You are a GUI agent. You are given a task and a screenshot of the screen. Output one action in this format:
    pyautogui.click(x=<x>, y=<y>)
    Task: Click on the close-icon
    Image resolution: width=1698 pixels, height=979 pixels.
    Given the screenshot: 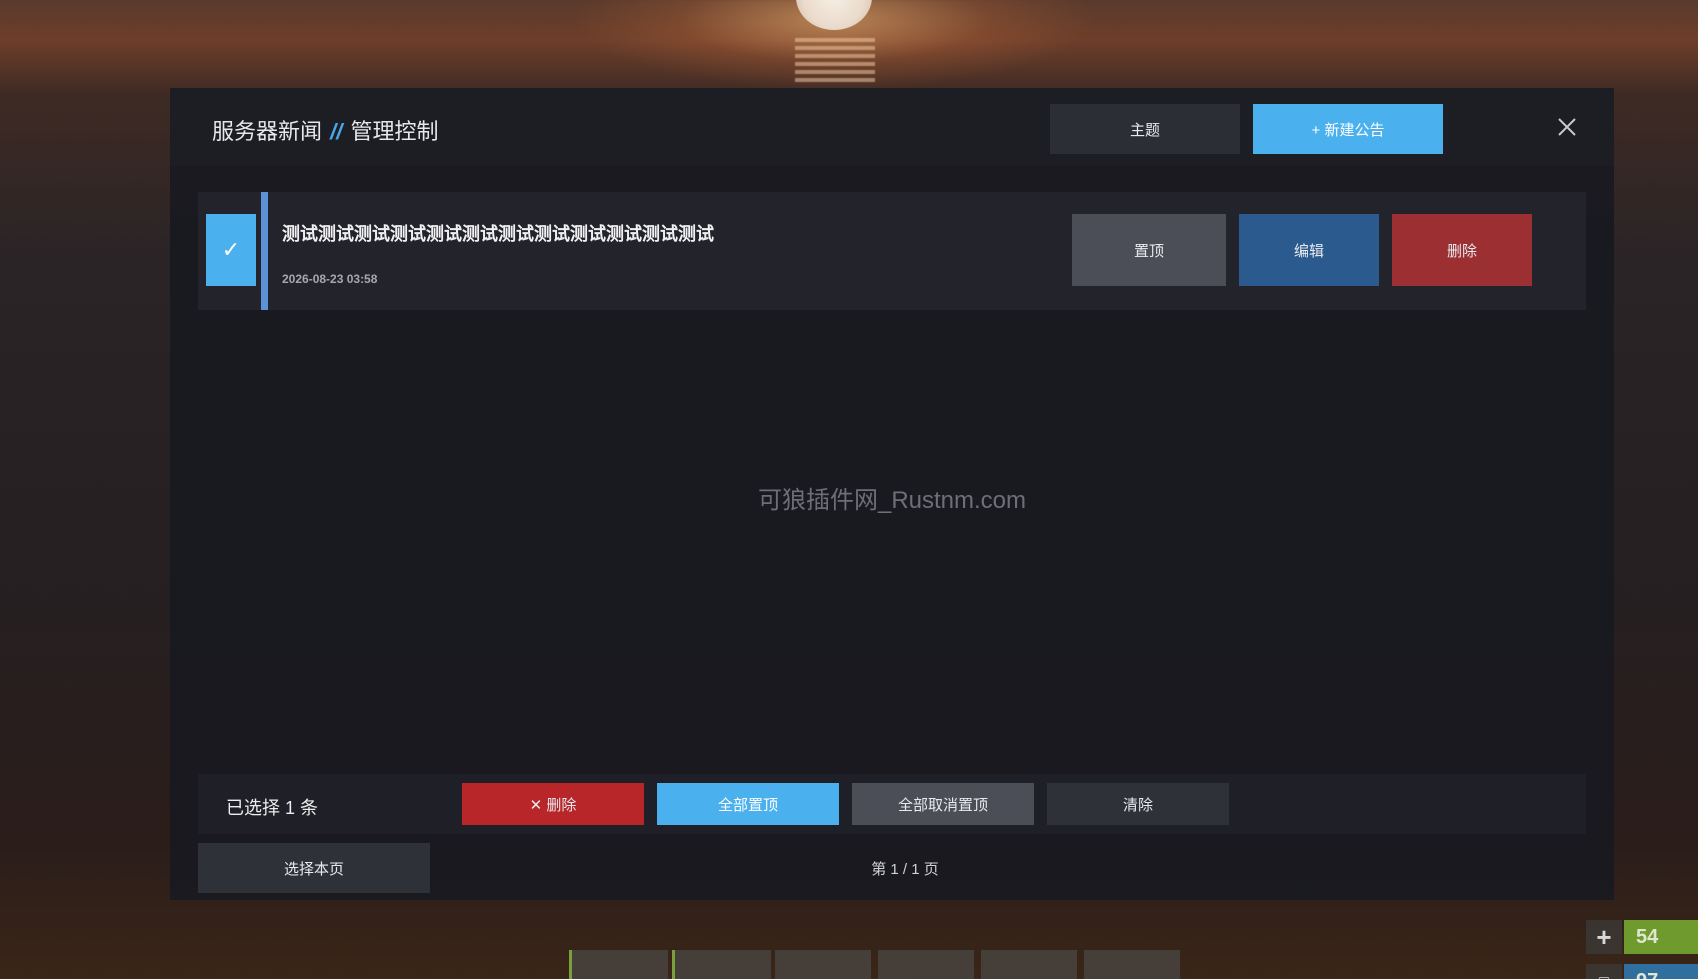 What is the action you would take?
    pyautogui.click(x=1567, y=127)
    